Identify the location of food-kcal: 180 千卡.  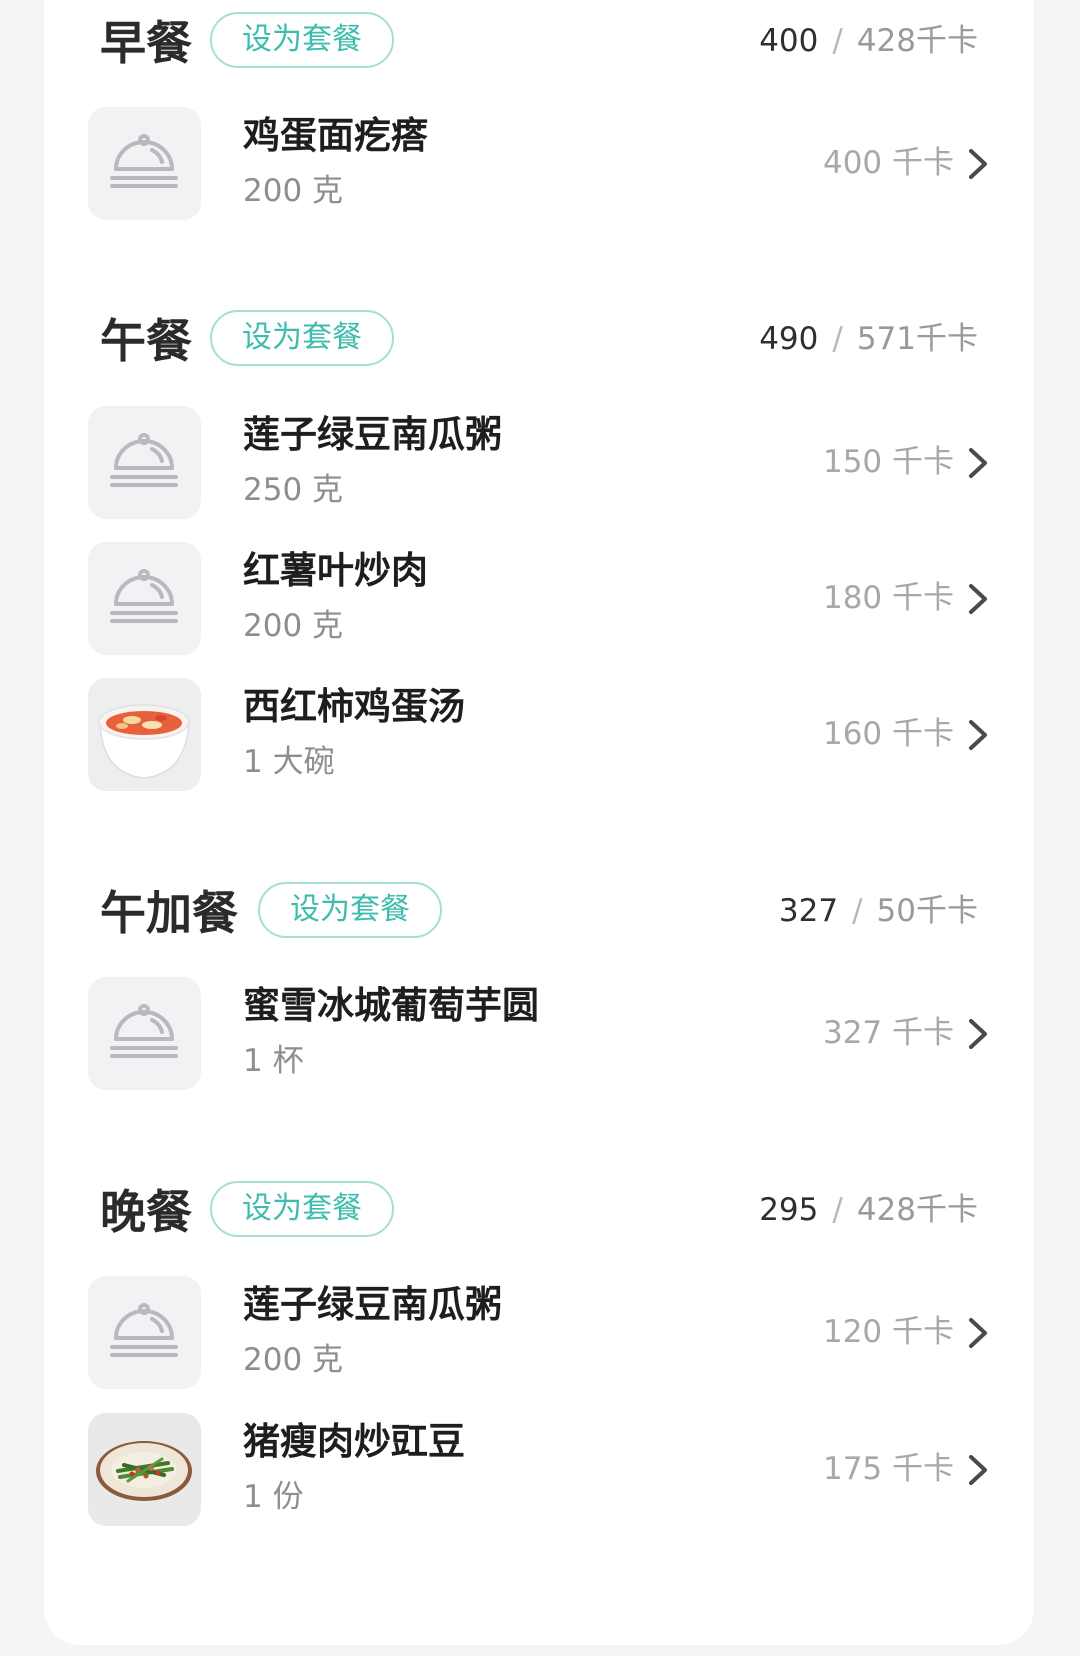
(888, 598).